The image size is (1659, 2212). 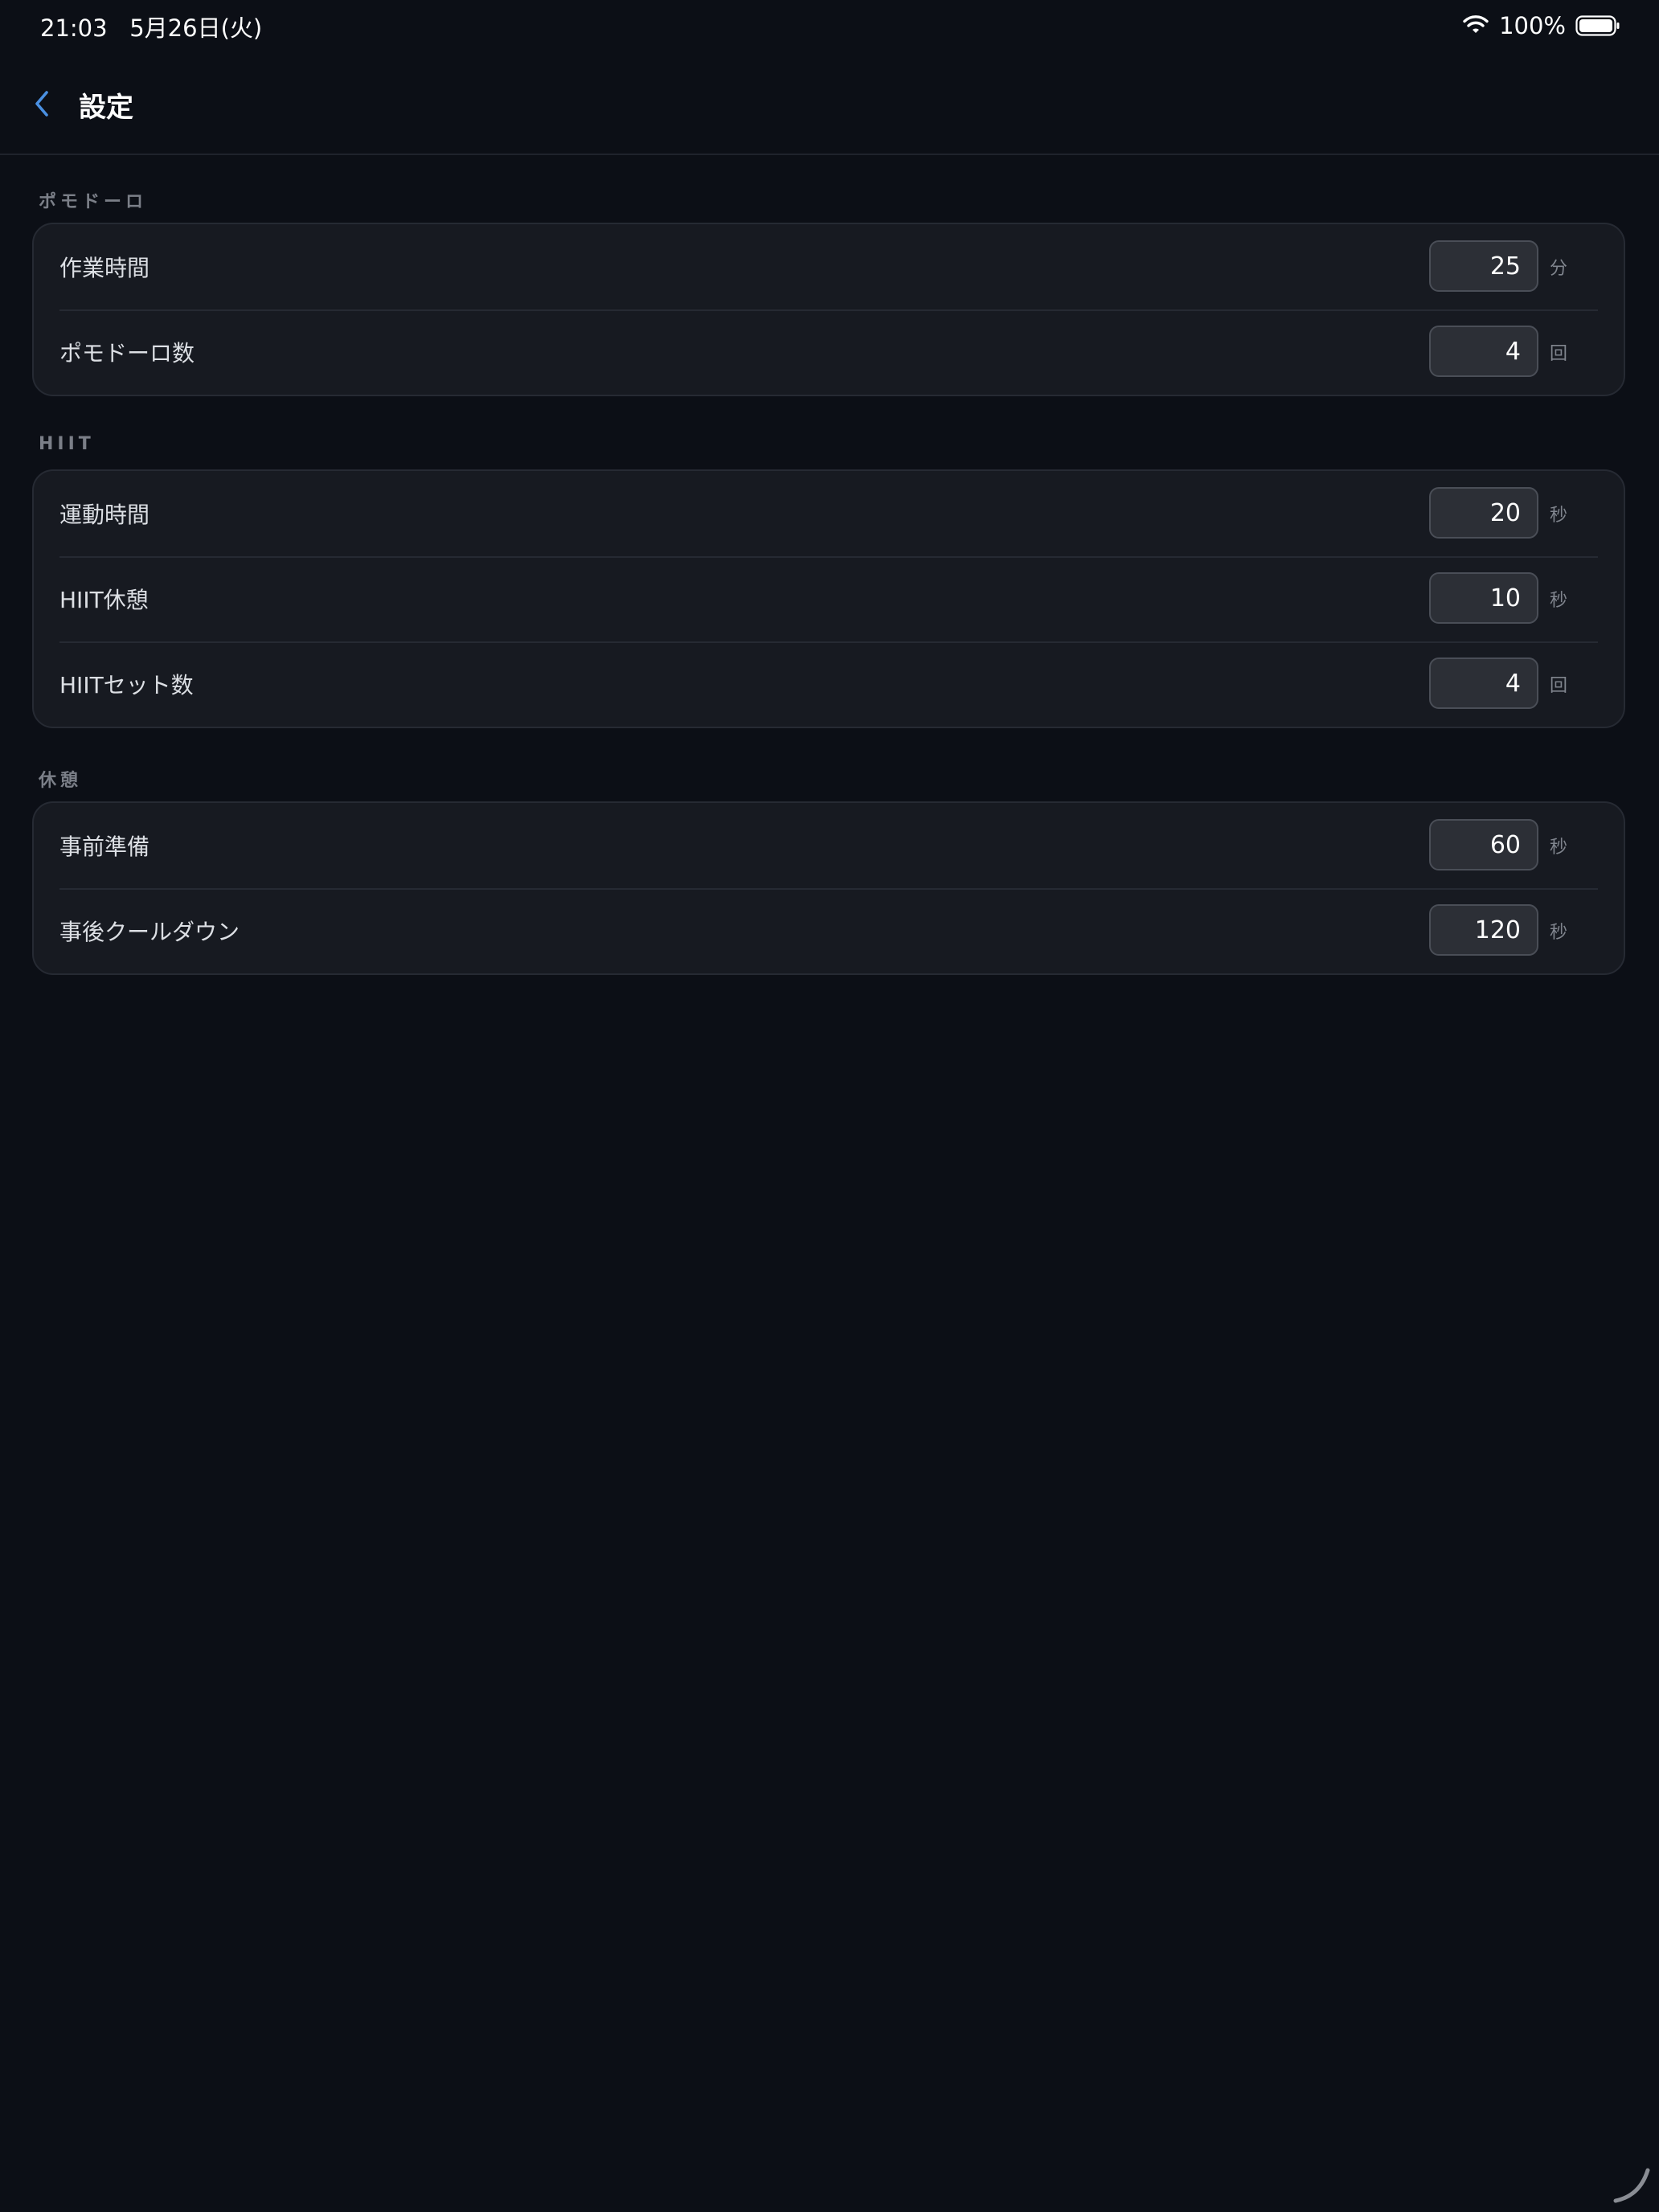 What do you see at coordinates (829, 684) in the screenshot?
I see `setting-row-hiit-sets: HIITセット数 回` at bounding box center [829, 684].